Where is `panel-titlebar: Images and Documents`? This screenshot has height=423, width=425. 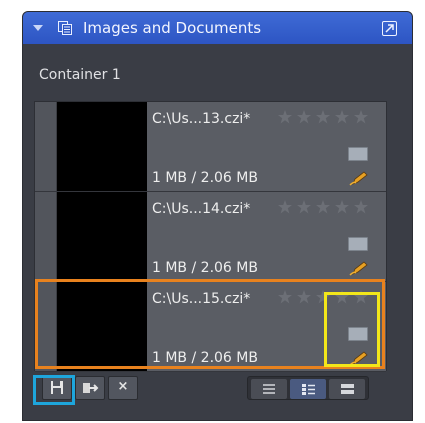
panel-titlebar: Images and Documents is located at coordinates (217, 28).